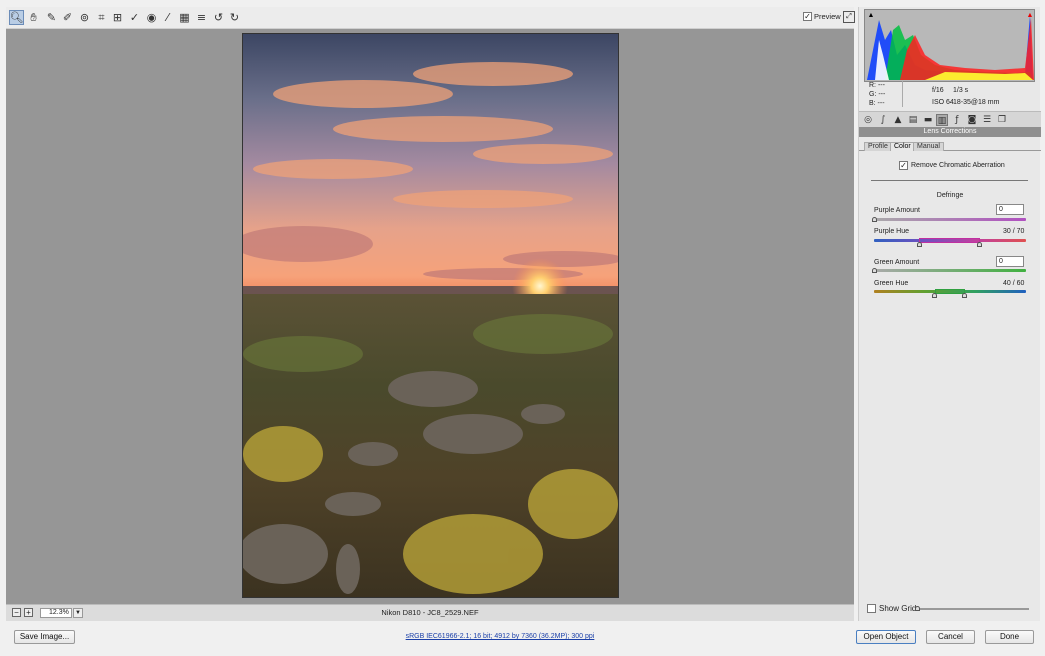  Describe the element at coordinates (917, 608) in the screenshot. I see `grid-size-thumb` at that location.